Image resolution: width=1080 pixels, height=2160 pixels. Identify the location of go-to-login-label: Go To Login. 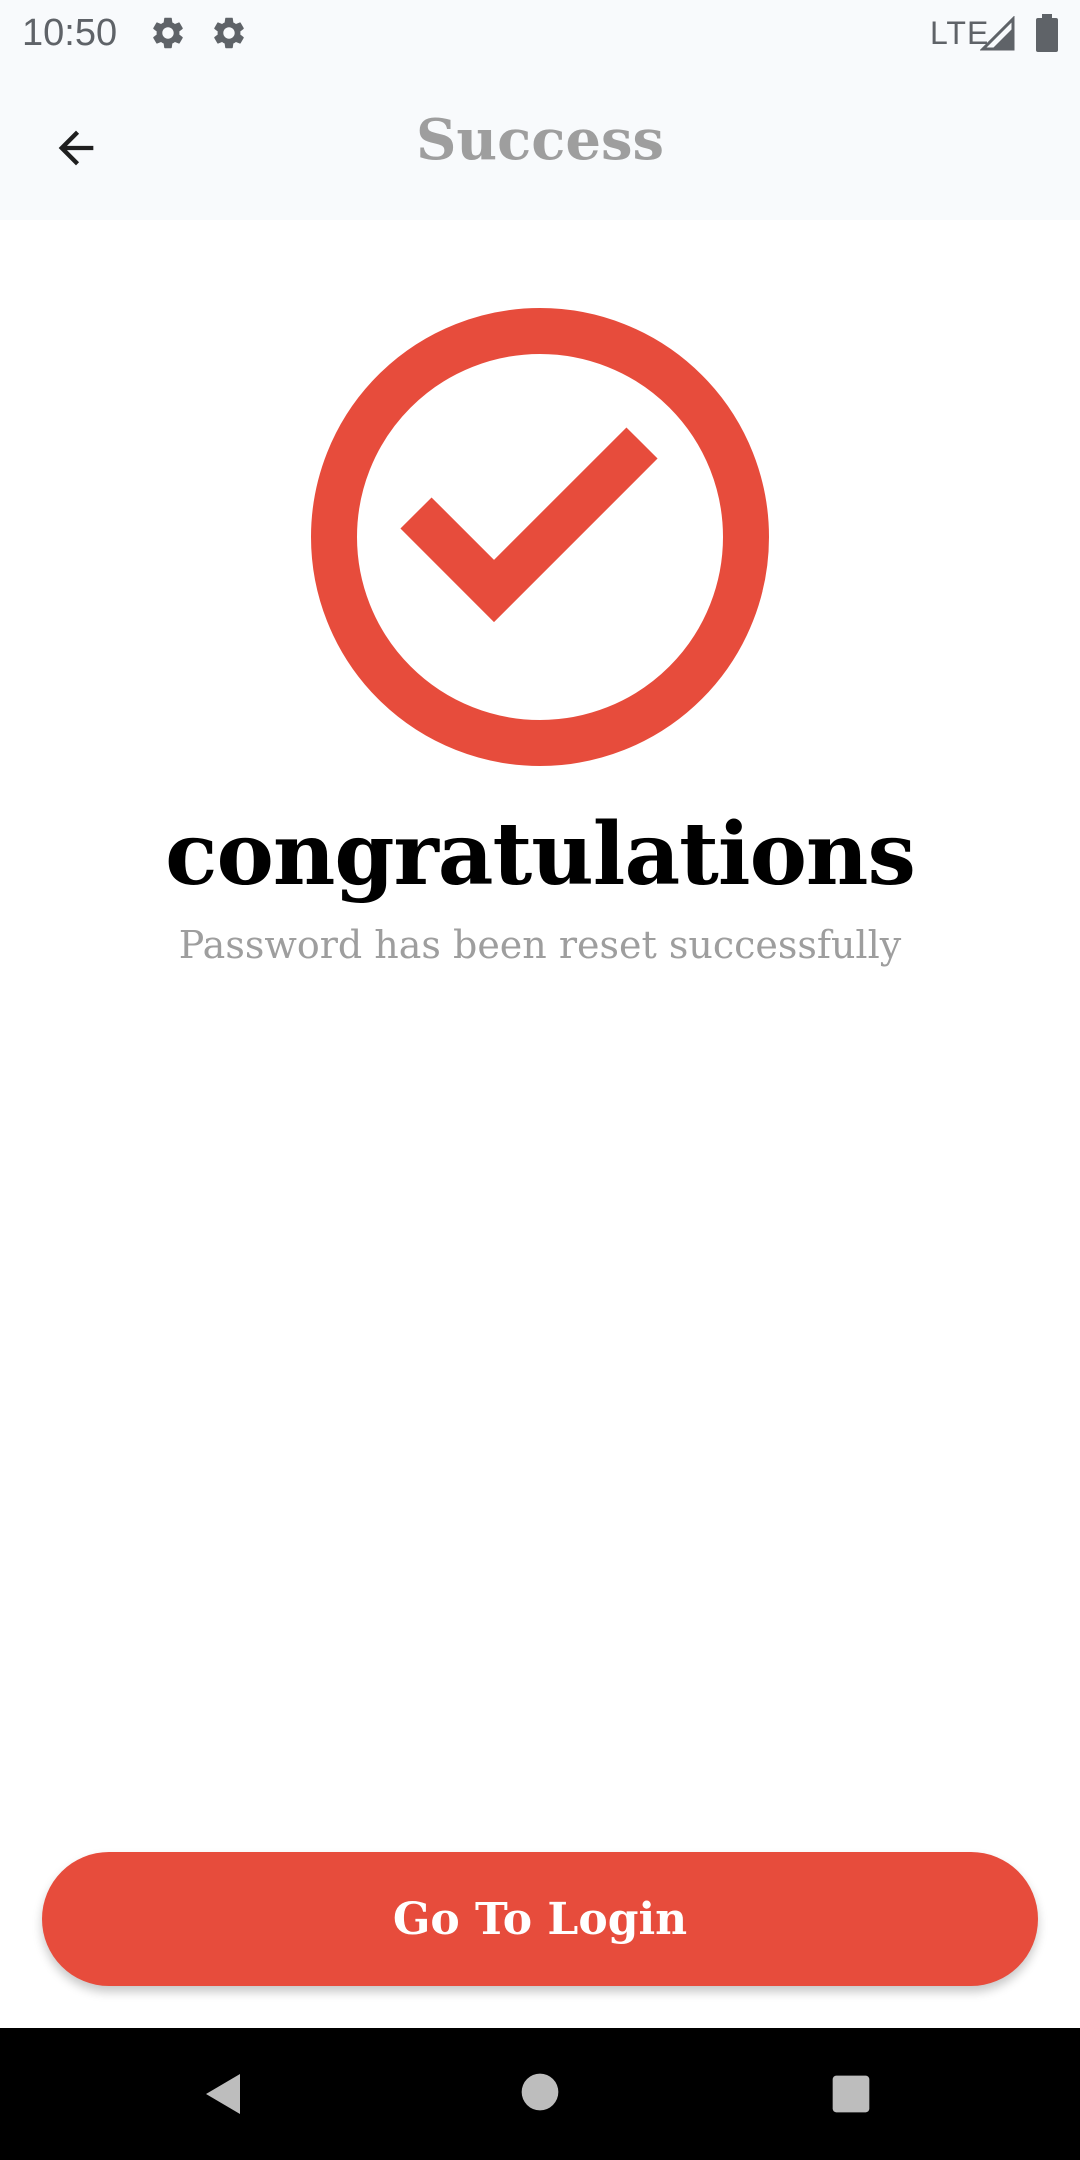
(540, 1919).